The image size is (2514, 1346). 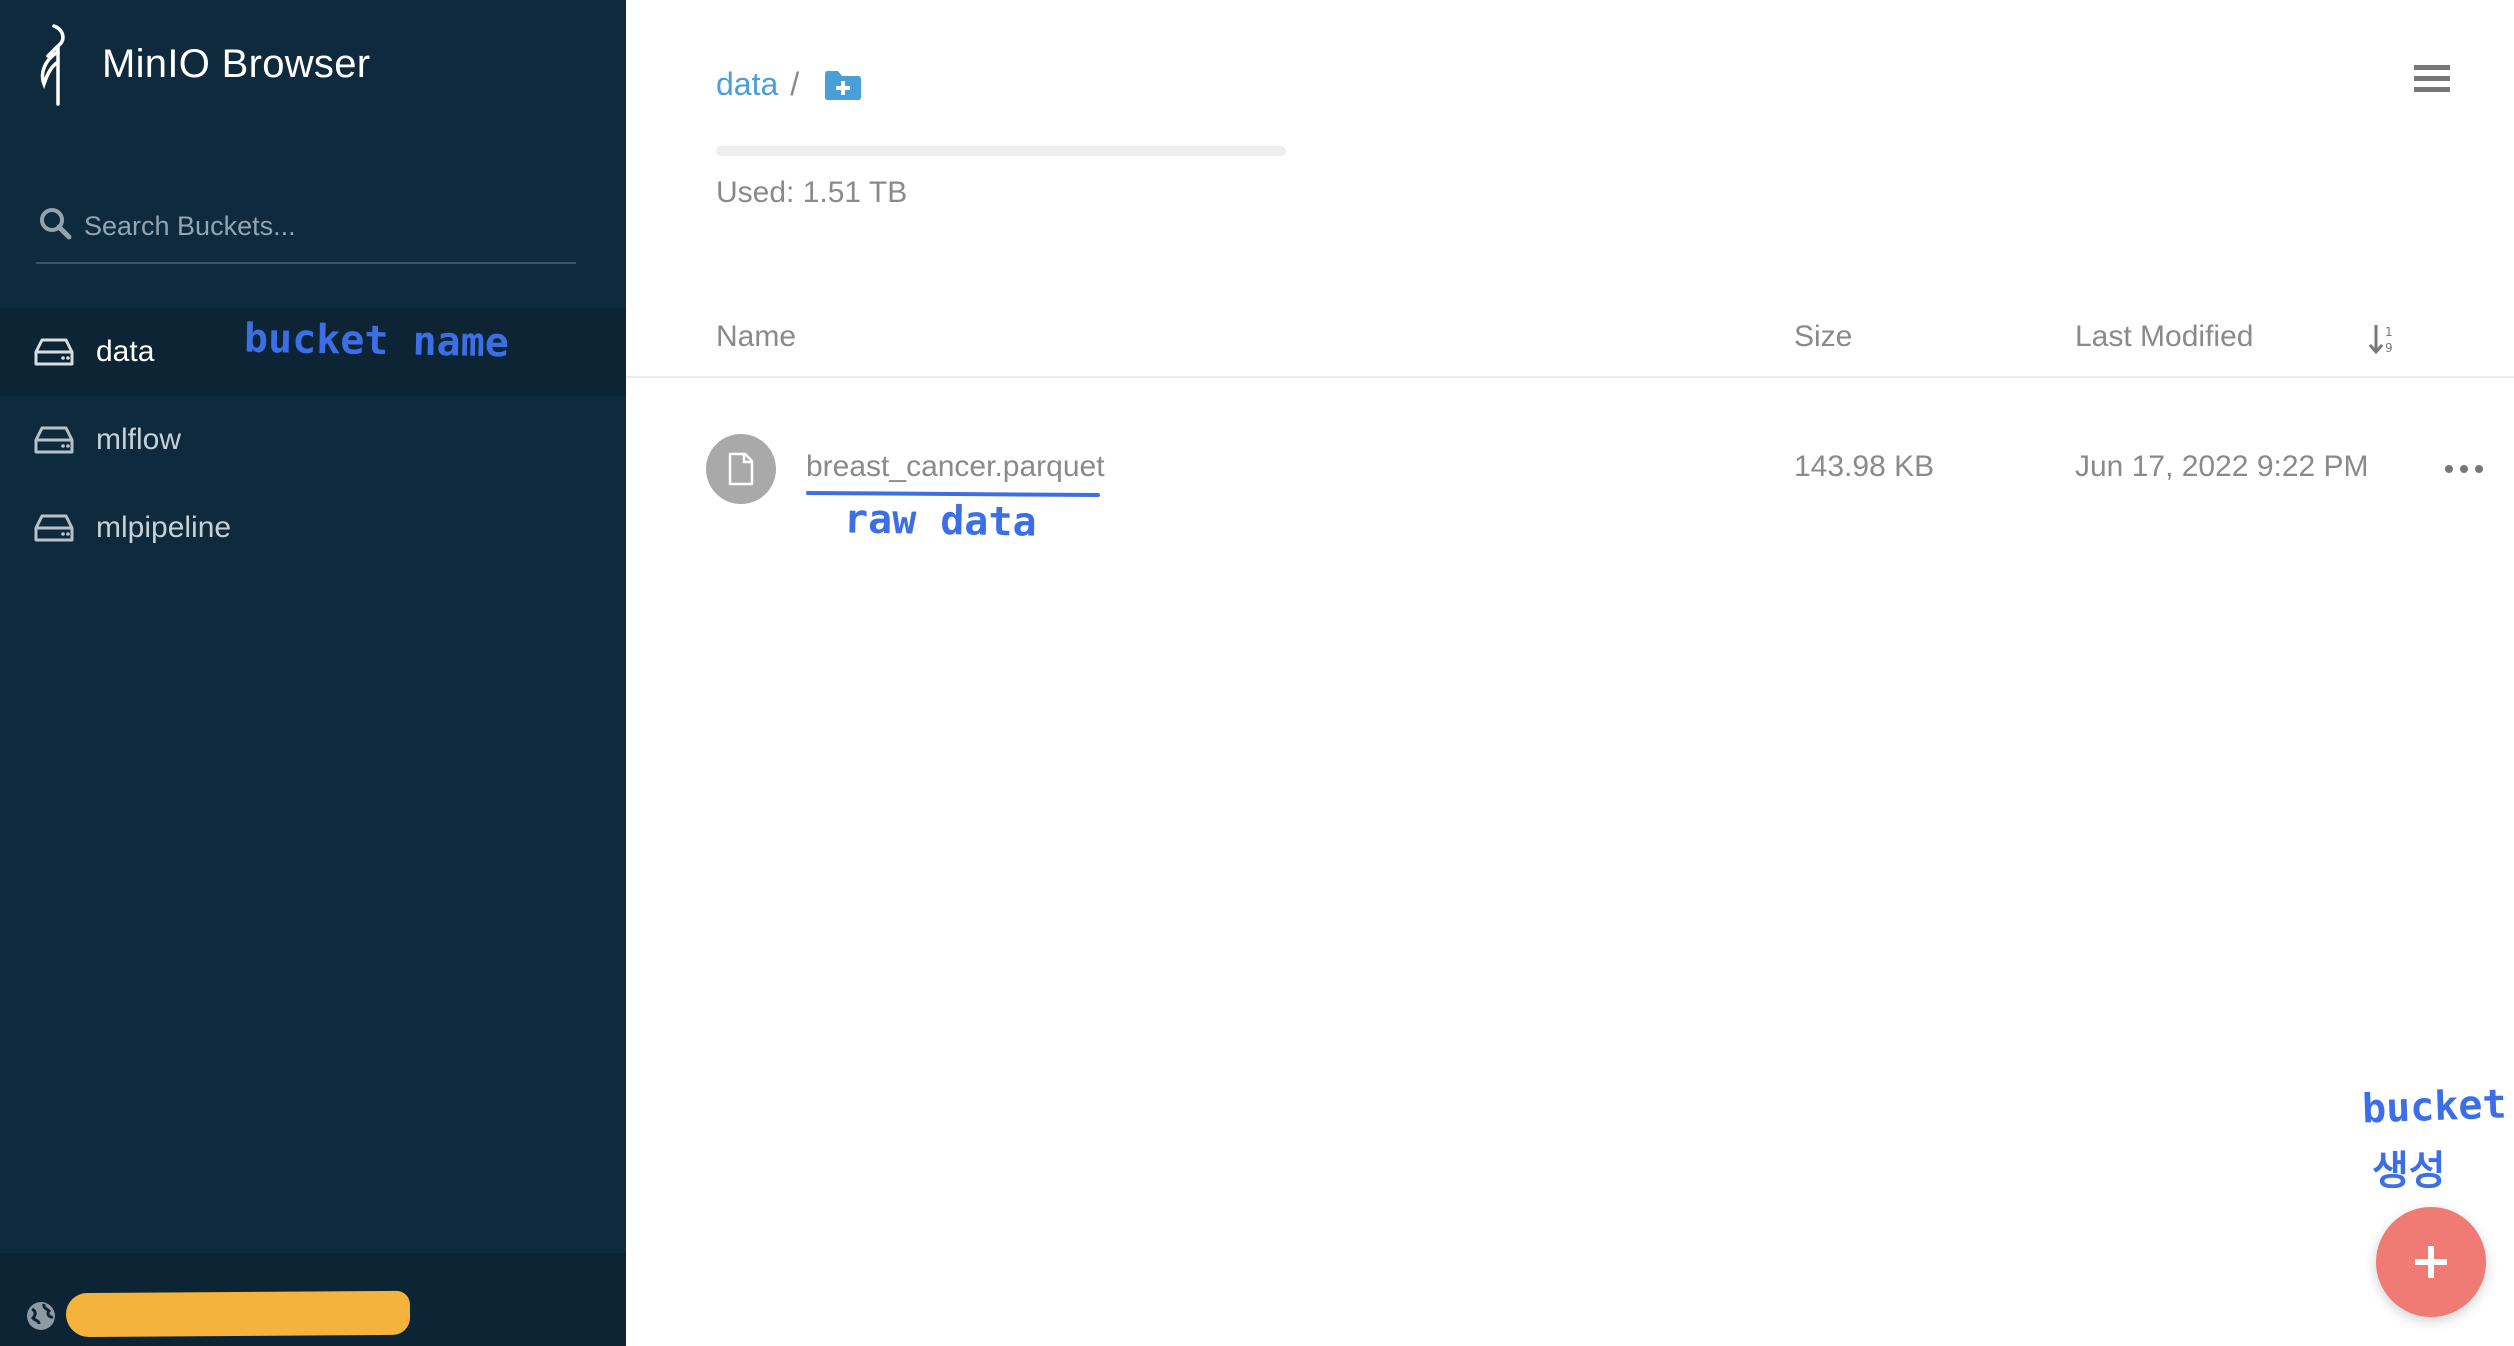 I want to click on annotation-bucket-name: bucket name, so click(x=376, y=341).